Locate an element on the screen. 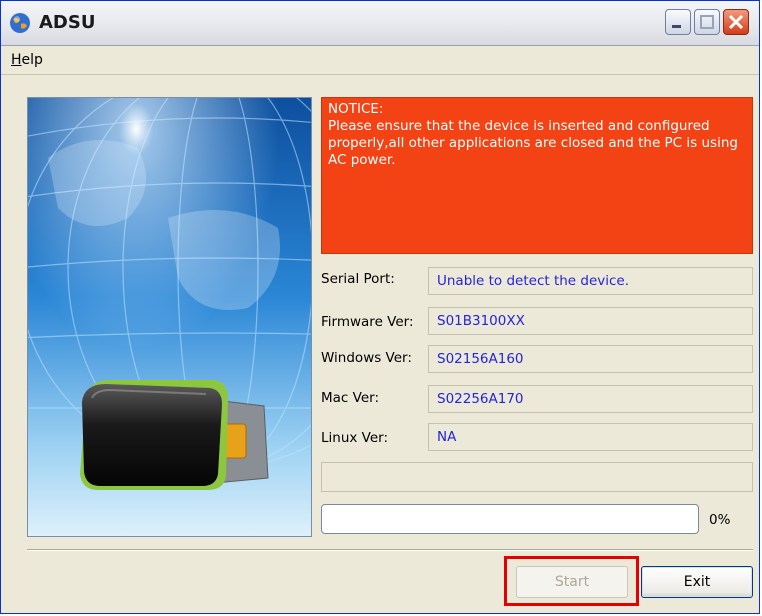 The height and width of the screenshot is (616, 762). menu-bar: Help is located at coordinates (380, 60).